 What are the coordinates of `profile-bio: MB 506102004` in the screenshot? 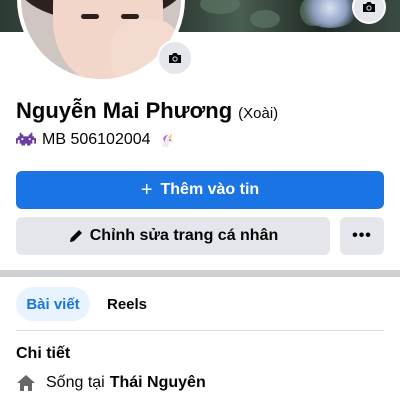 It's located at (96, 140).